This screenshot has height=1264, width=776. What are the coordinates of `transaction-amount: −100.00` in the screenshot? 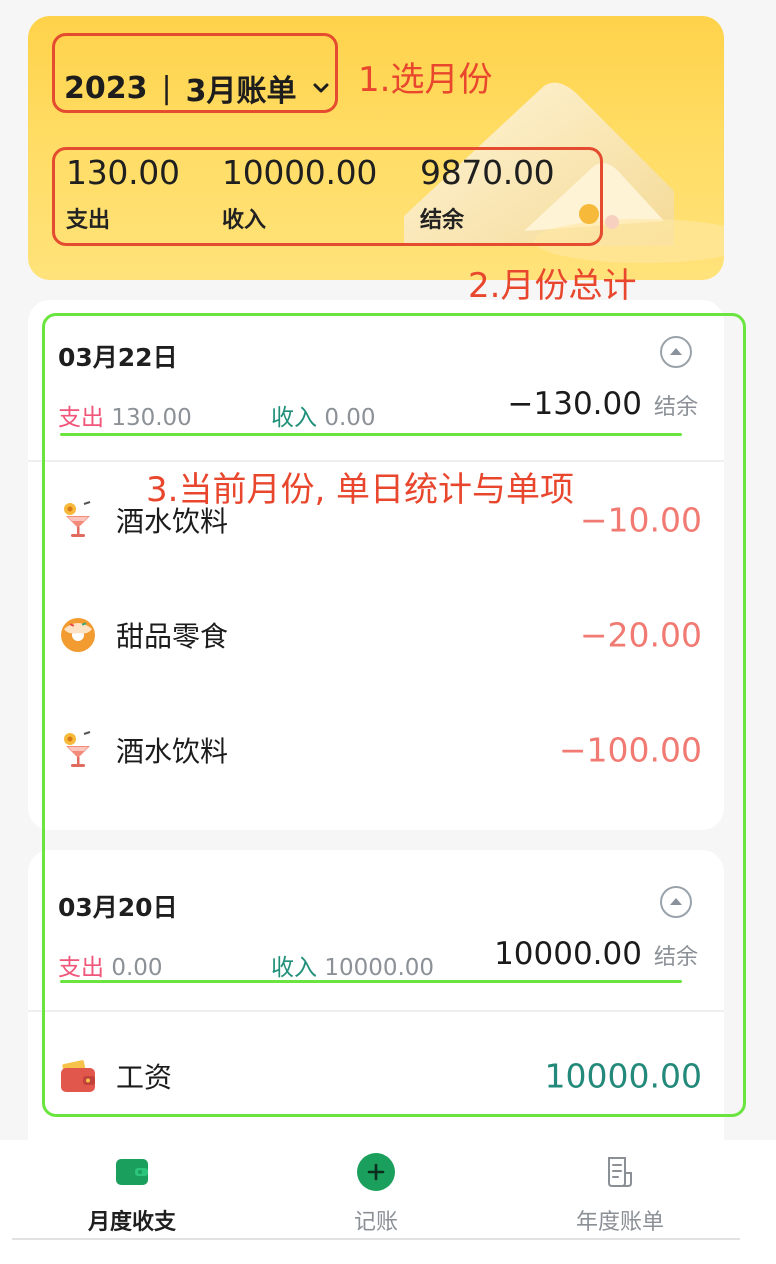 It's located at (630, 749).